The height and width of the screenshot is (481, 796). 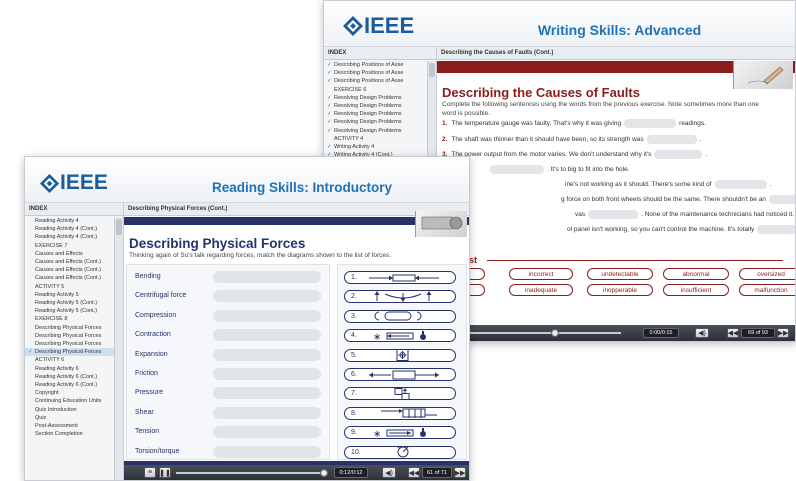 What do you see at coordinates (375, 147) in the screenshot?
I see `index-item: Writing Activity 4` at bounding box center [375, 147].